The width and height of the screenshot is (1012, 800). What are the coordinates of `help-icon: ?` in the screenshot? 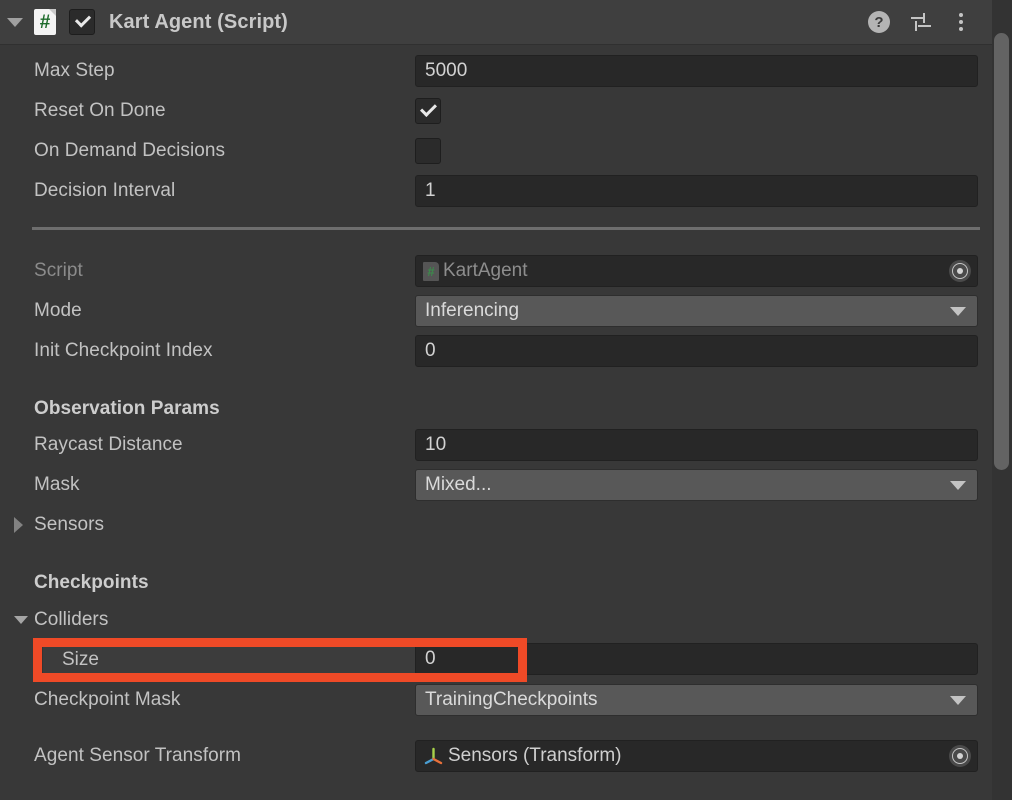 It's located at (879, 22).